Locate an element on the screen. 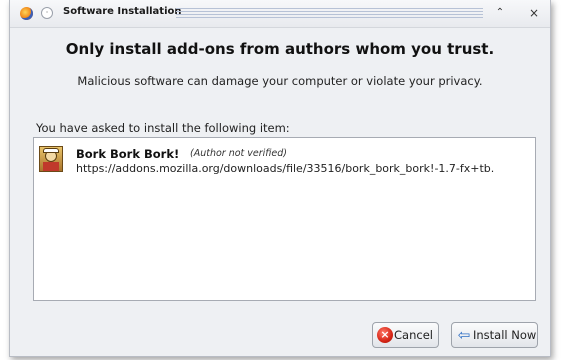 This screenshot has height=360, width=561. titlebar-grip is located at coordinates (329, 13).